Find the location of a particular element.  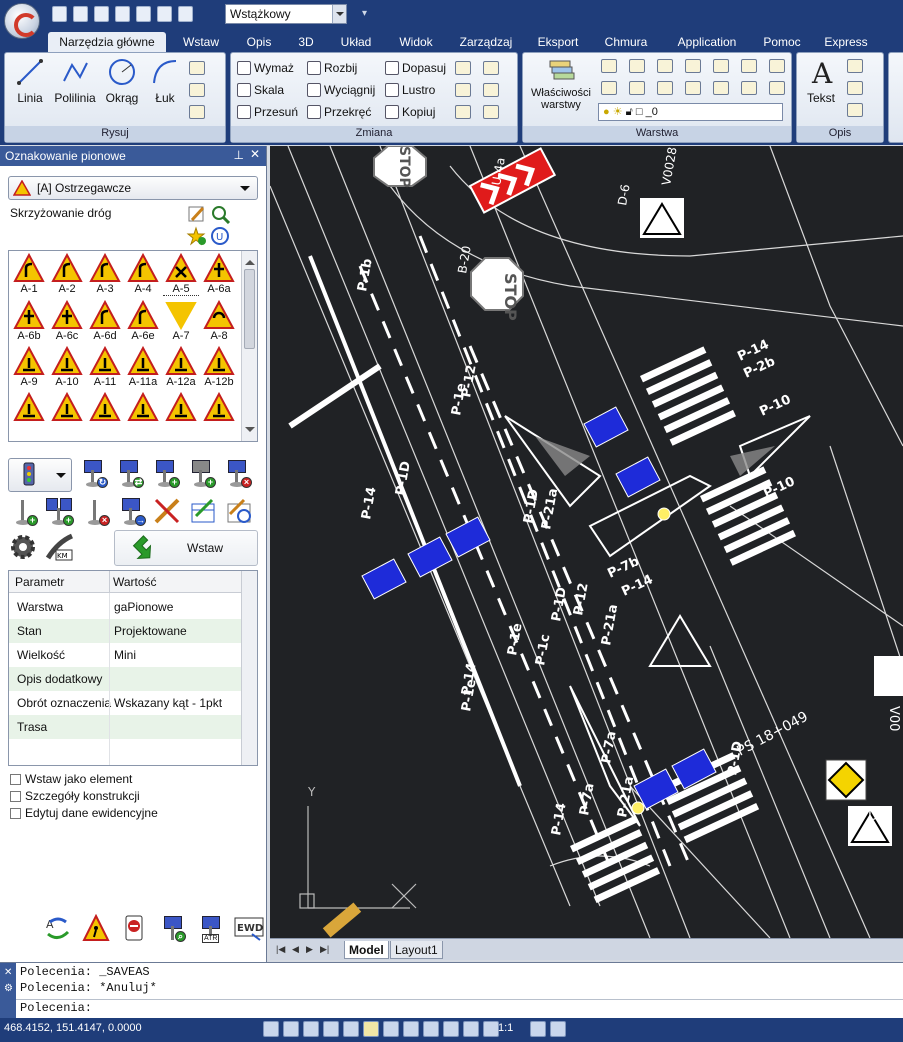

chamfer-icon is located at coordinates (491, 90).